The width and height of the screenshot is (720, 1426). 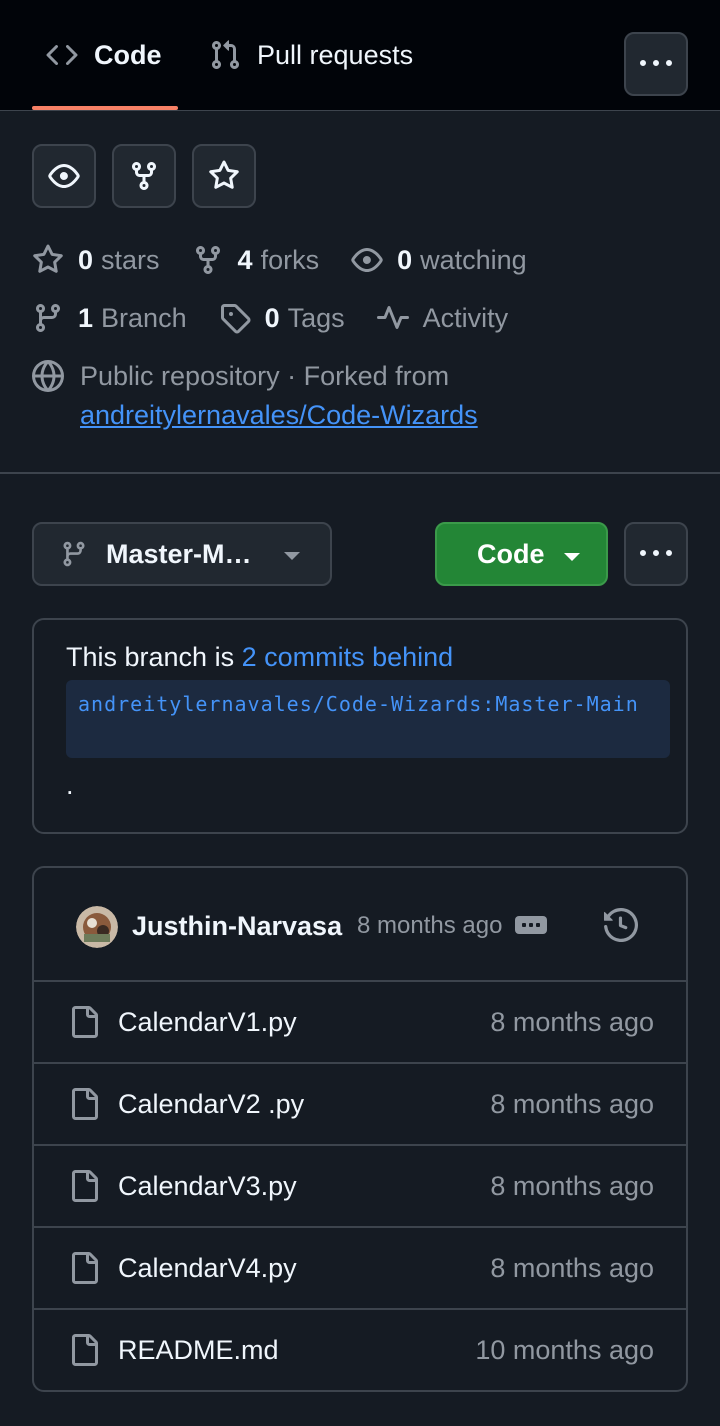 I want to click on tab-pull-requests: Pull requests, so click(x=311, y=55).